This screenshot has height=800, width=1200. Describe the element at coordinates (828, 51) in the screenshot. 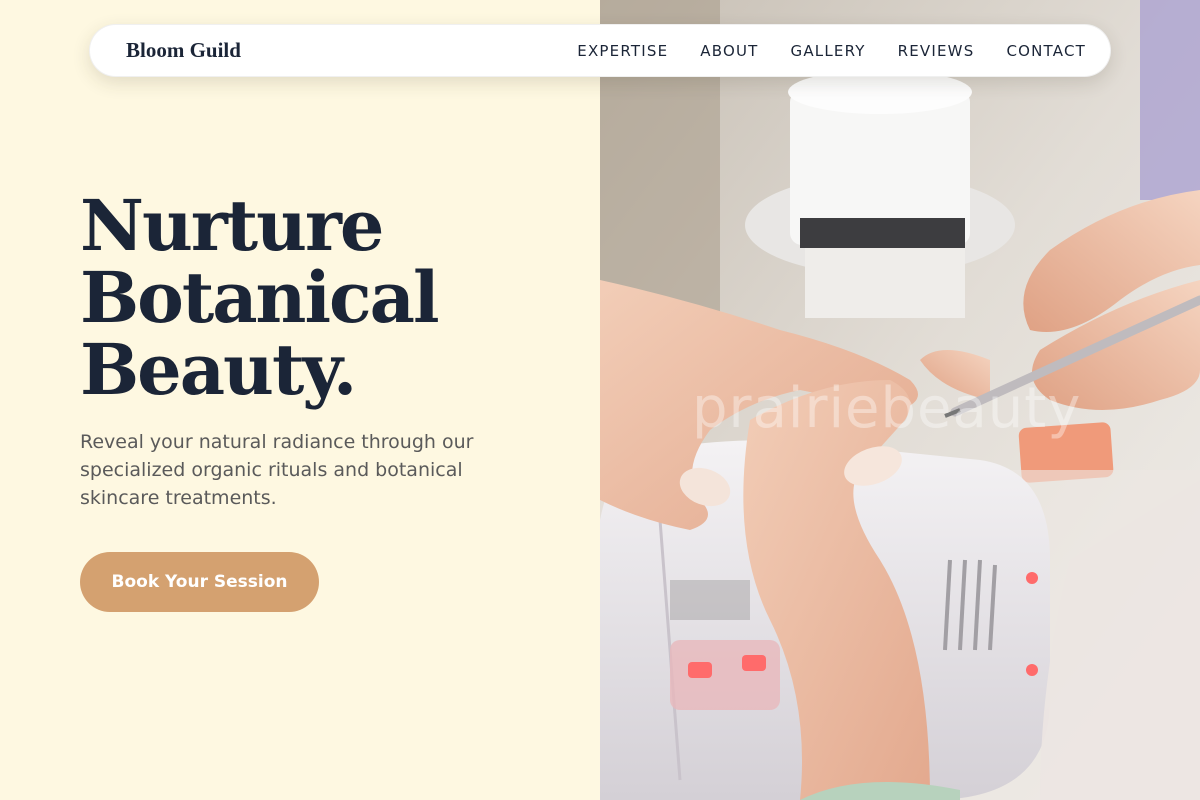

I see `nav-link-gallery: GALLERY` at that location.